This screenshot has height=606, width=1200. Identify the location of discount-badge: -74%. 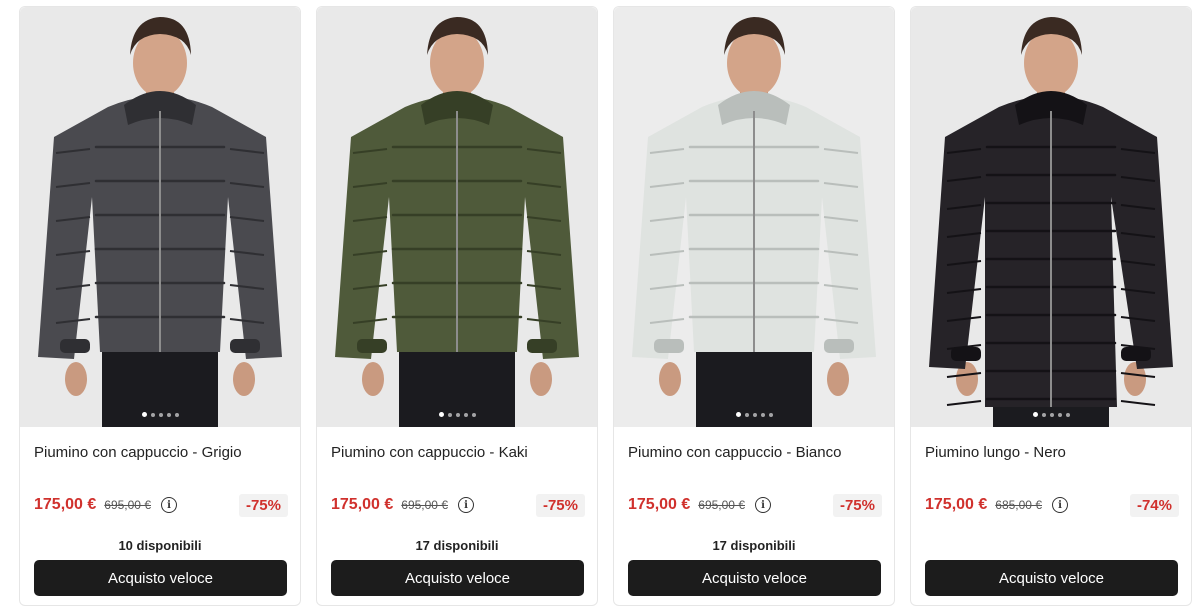
(1154, 505).